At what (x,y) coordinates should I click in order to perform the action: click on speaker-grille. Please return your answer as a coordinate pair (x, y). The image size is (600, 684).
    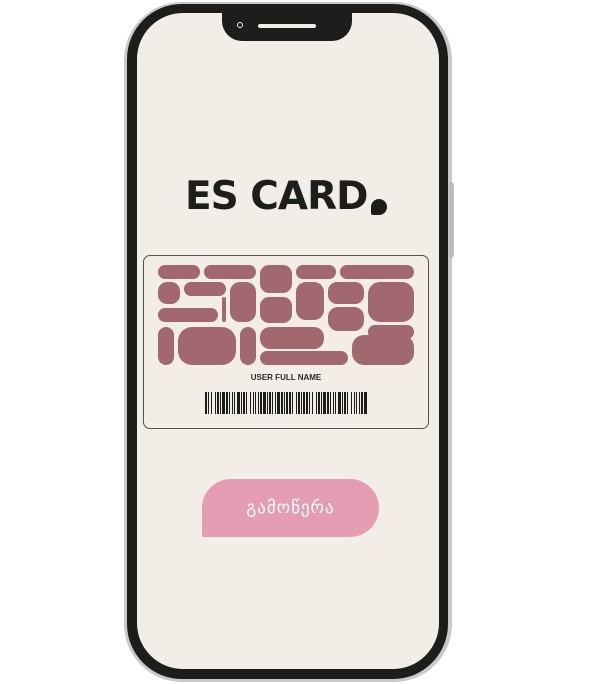
    Looking at the image, I should click on (287, 26).